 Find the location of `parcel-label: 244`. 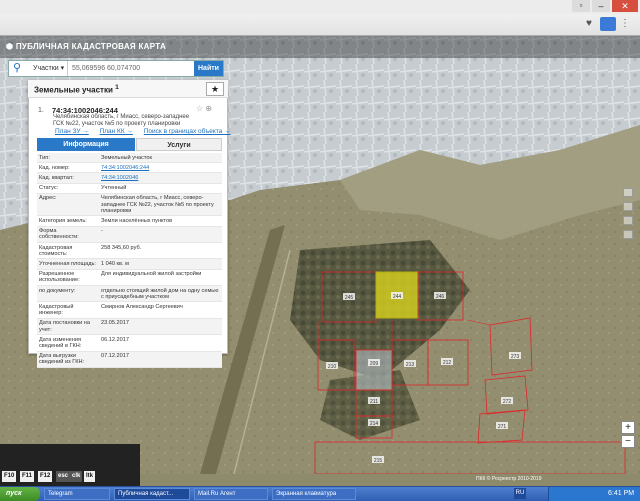

parcel-label: 244 is located at coordinates (397, 297).